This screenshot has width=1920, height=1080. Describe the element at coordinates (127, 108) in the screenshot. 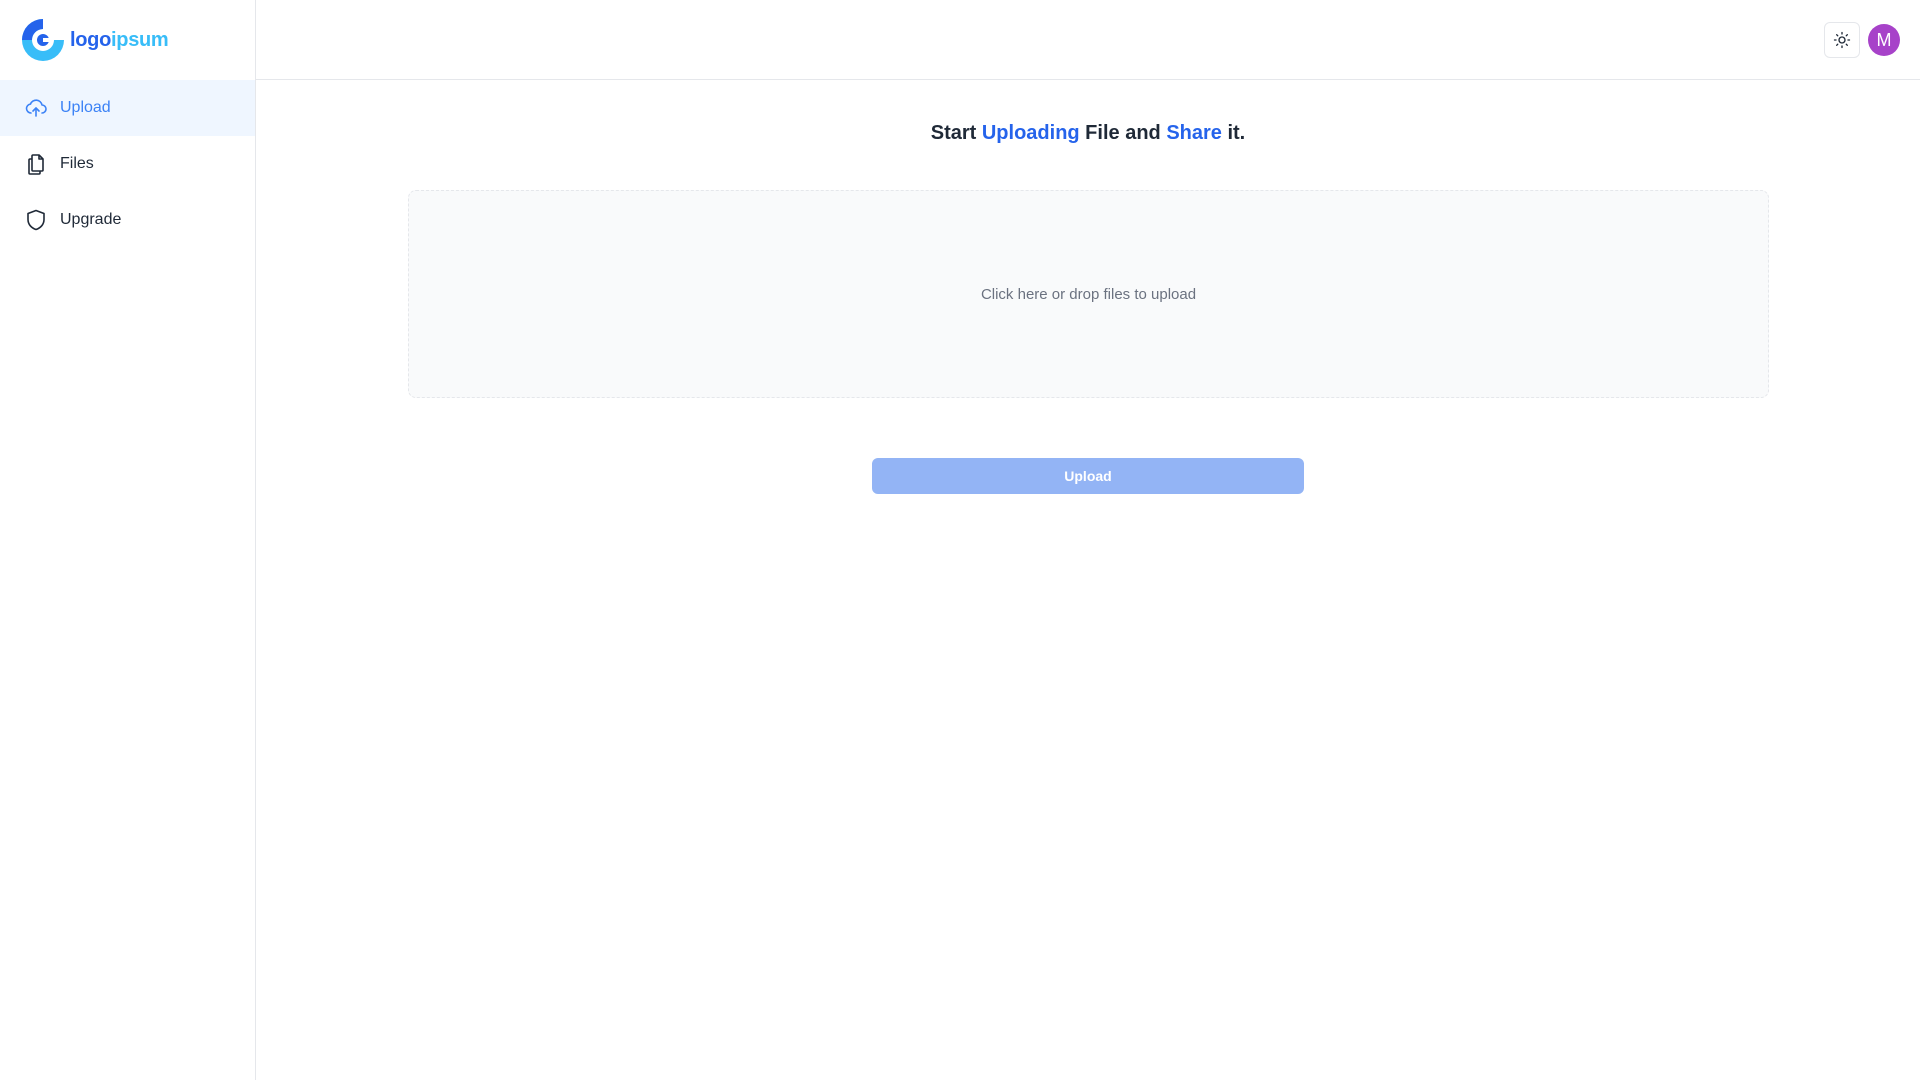

I see `sidebar-item-upload: Upload` at that location.